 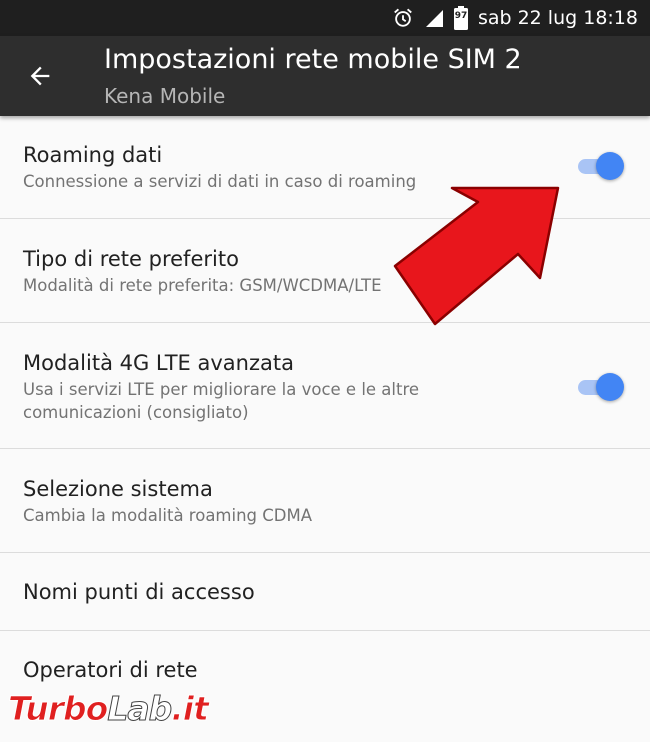 I want to click on back-button, so click(x=40, y=76).